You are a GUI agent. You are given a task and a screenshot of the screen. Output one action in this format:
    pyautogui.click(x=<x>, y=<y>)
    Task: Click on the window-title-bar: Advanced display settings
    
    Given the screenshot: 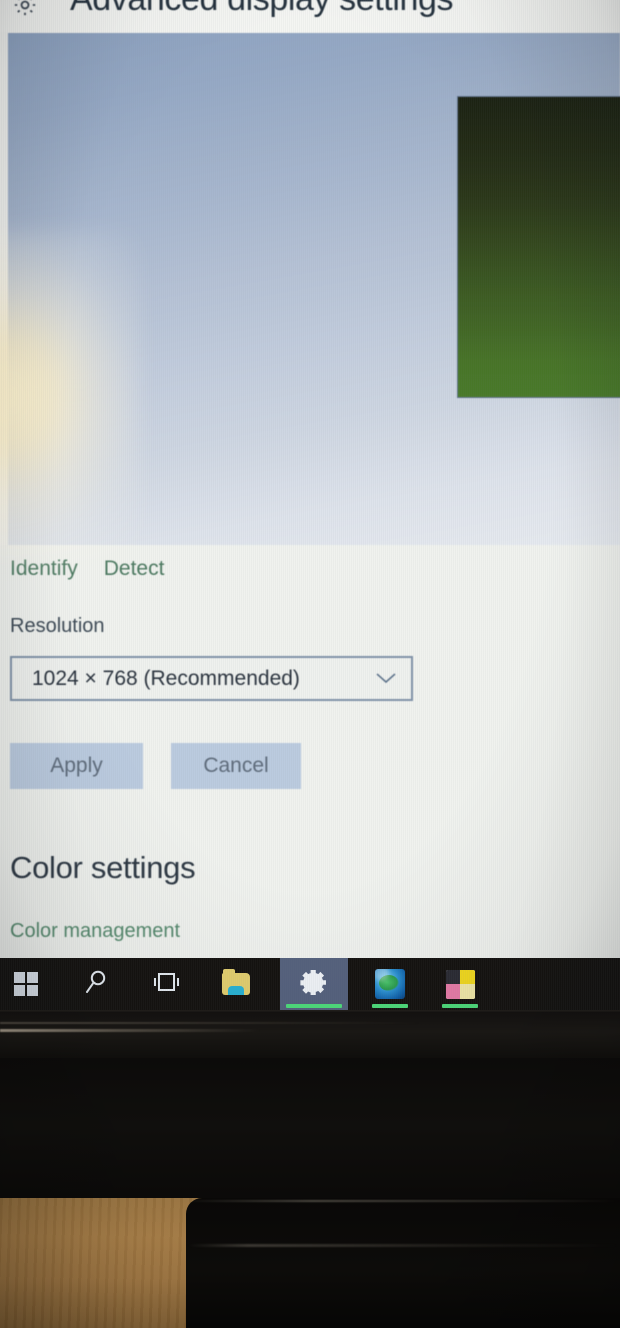 What is the action you would take?
    pyautogui.click(x=310, y=16)
    